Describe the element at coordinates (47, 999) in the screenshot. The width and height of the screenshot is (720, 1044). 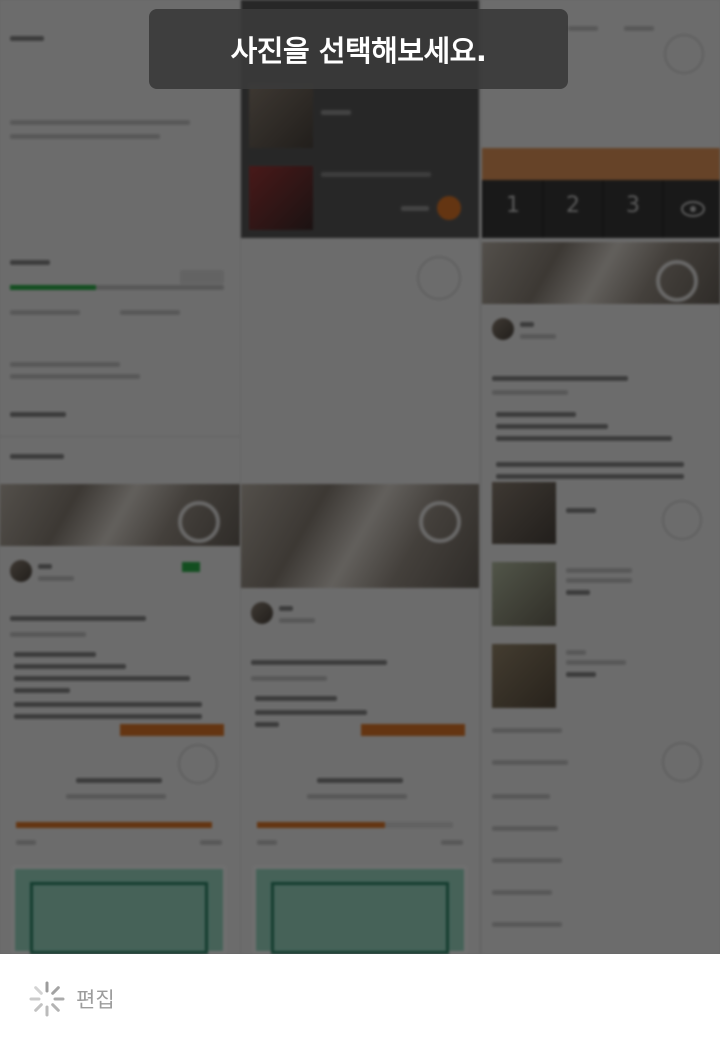
I see `loading-spinner-icon` at that location.